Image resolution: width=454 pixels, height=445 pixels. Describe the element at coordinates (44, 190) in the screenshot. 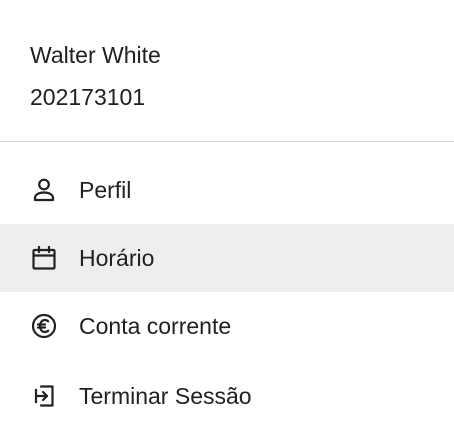

I see `person-icon` at that location.